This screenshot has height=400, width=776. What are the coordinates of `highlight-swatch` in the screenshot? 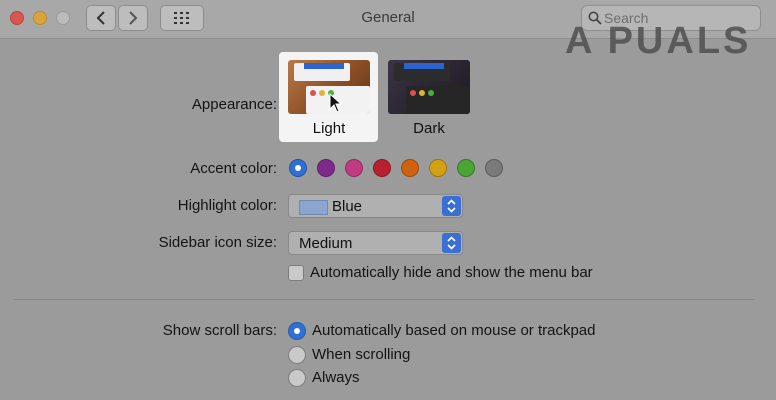 It's located at (313, 207).